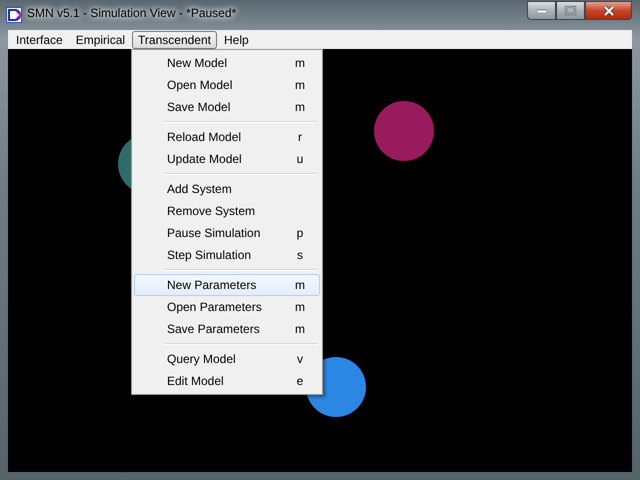 The height and width of the screenshot is (480, 640). Describe the element at coordinates (227, 159) in the screenshot. I see `menu-entry: Update Model u` at that location.